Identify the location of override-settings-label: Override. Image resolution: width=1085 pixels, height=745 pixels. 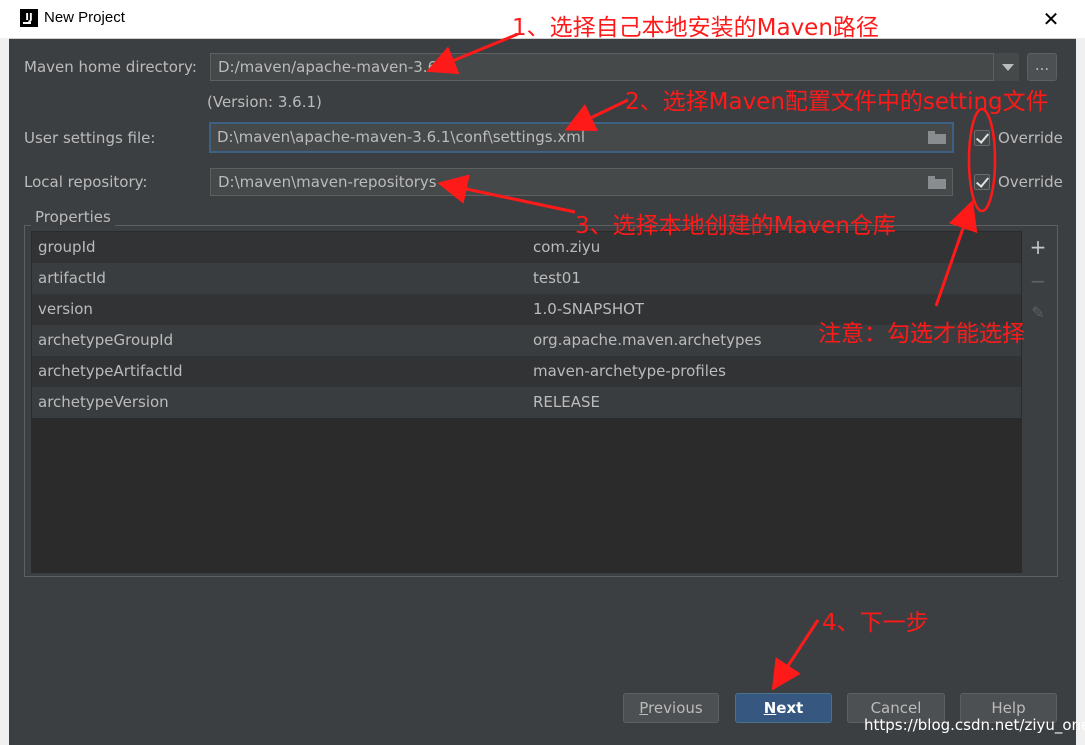
(1030, 138).